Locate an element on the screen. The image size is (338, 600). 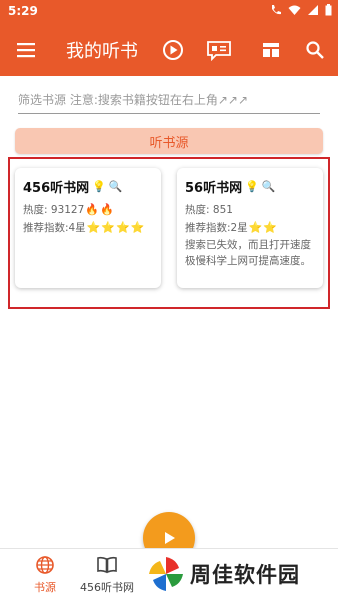
heat-value: 93127 is located at coordinates (67, 209).